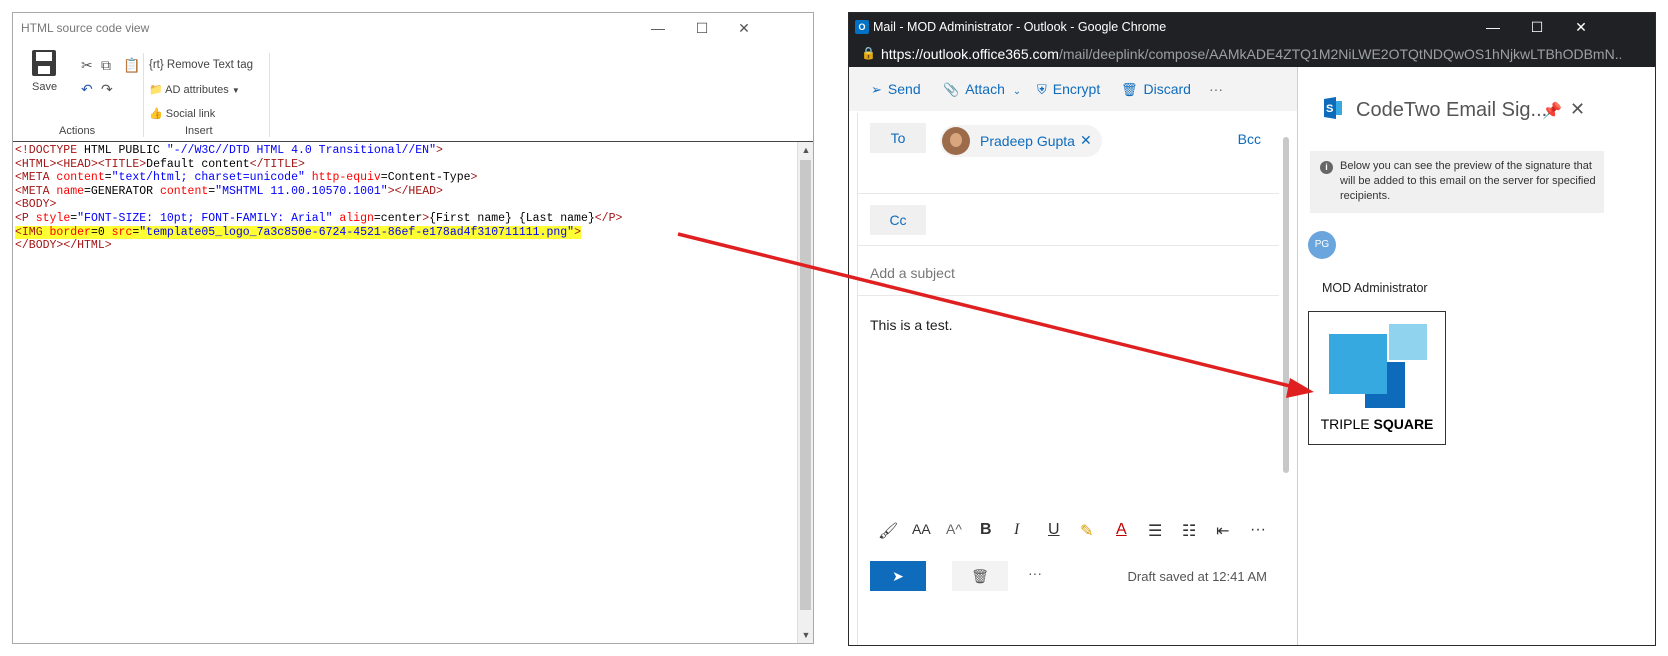  I want to click on subject-input: Add a subject, so click(912, 273).